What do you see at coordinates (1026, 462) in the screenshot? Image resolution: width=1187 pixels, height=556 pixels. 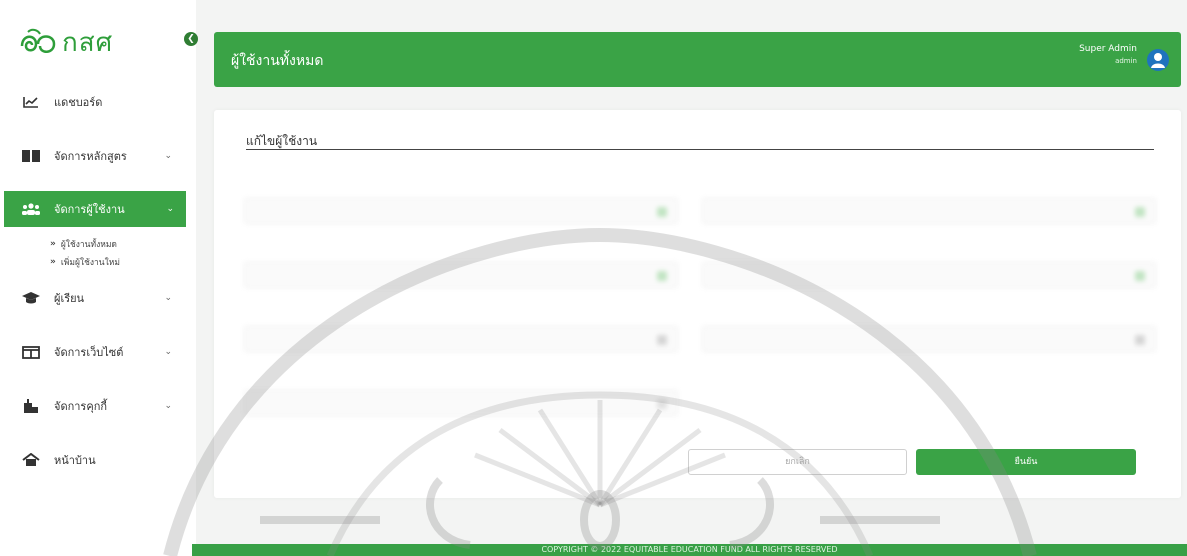 I see `submit-button: ยืนยัน` at bounding box center [1026, 462].